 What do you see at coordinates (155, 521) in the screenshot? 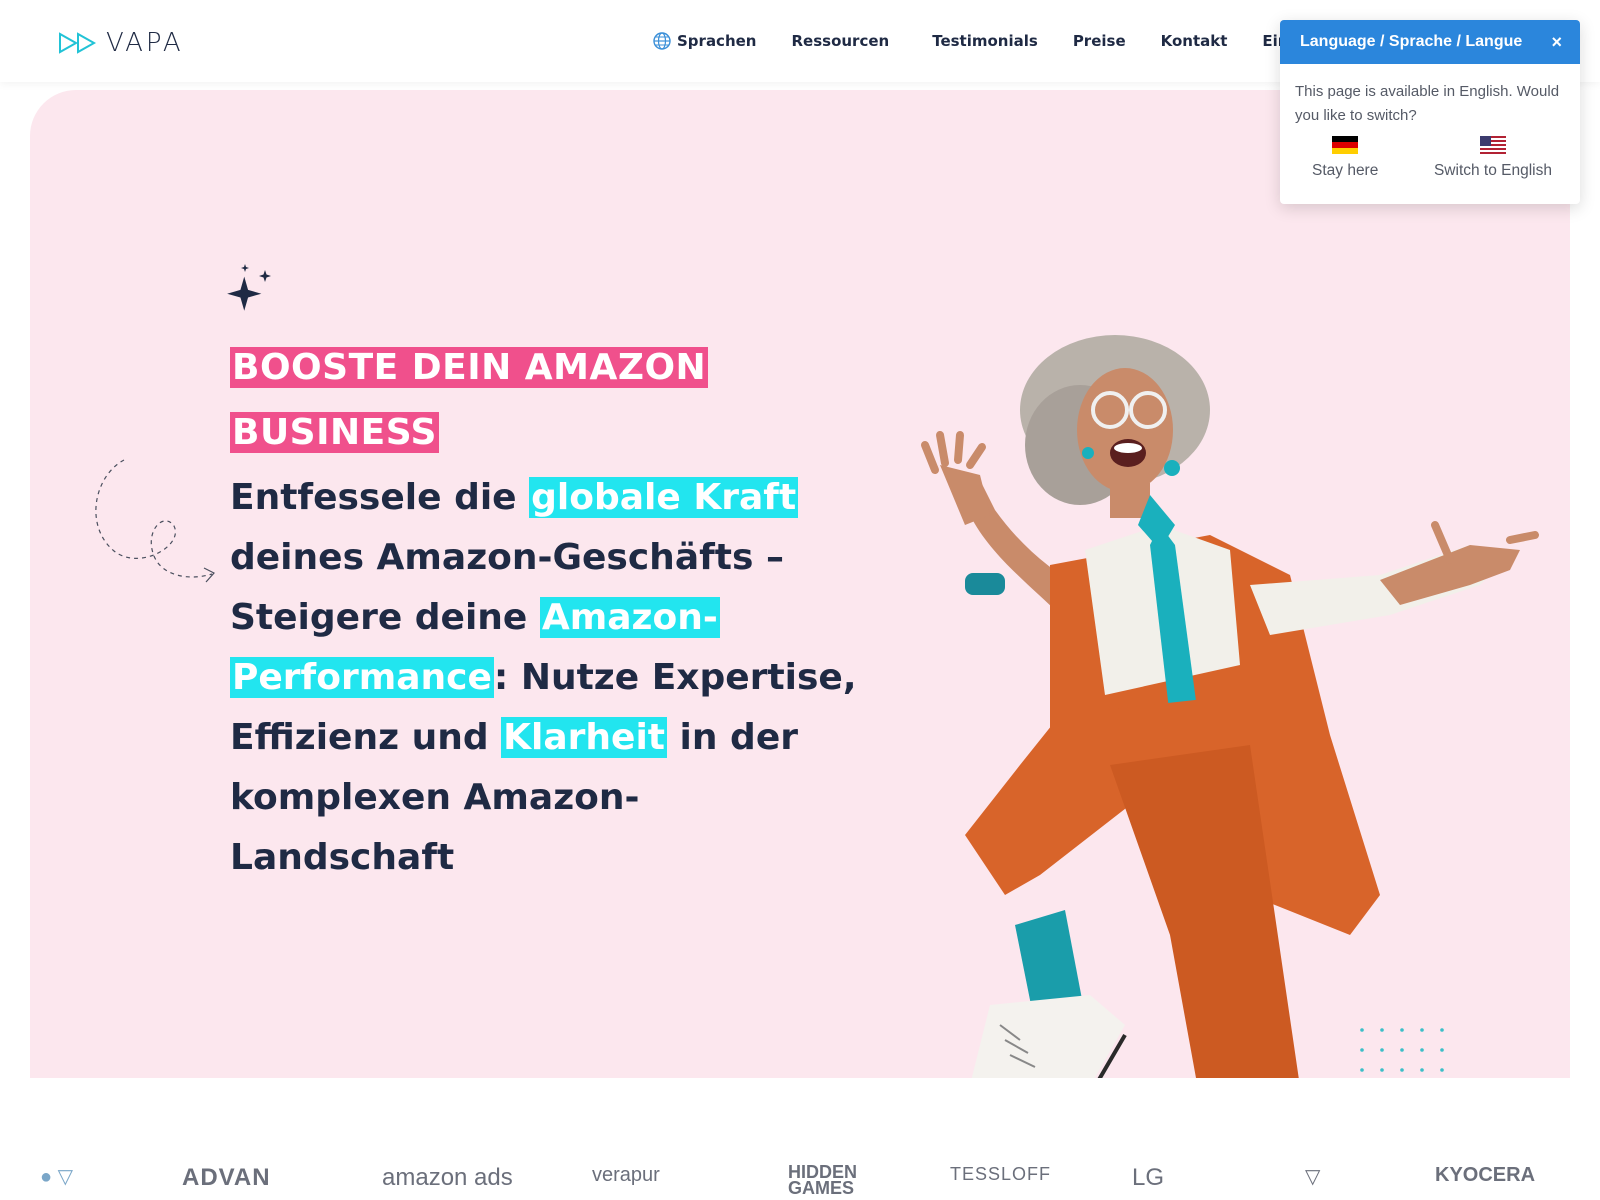
I see `dashed-arrow-decoration` at bounding box center [155, 521].